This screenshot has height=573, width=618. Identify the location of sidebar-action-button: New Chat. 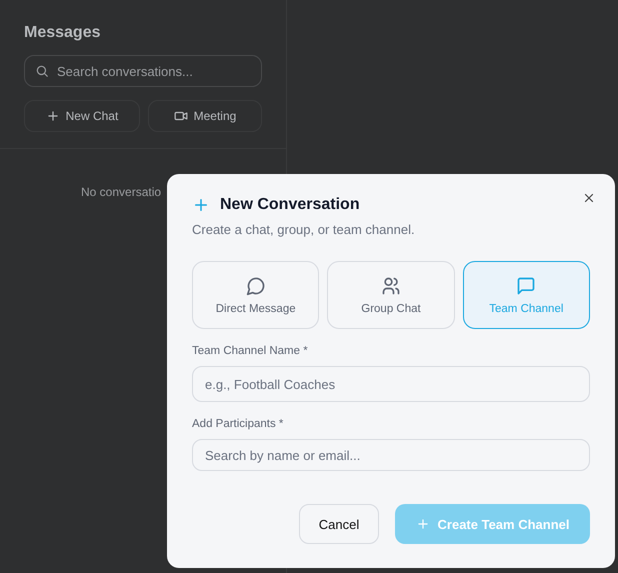
(82, 116).